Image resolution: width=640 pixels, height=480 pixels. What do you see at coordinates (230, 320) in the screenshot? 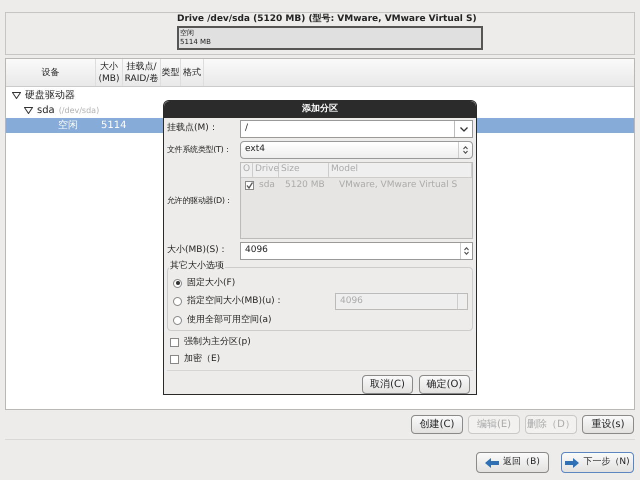
I see `option-label: 使用全部可用空间(a)` at bounding box center [230, 320].